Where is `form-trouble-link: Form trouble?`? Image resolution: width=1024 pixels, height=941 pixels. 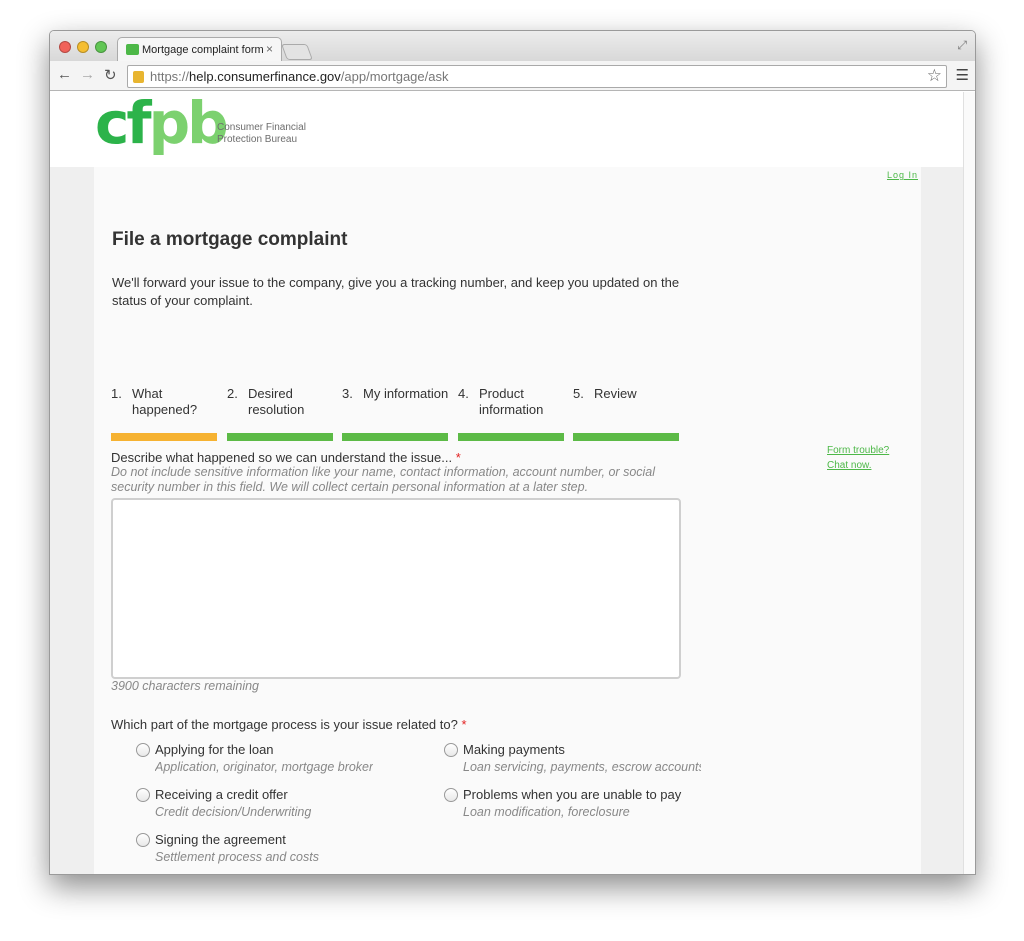
form-trouble-link: Form trouble? is located at coordinates (858, 450).